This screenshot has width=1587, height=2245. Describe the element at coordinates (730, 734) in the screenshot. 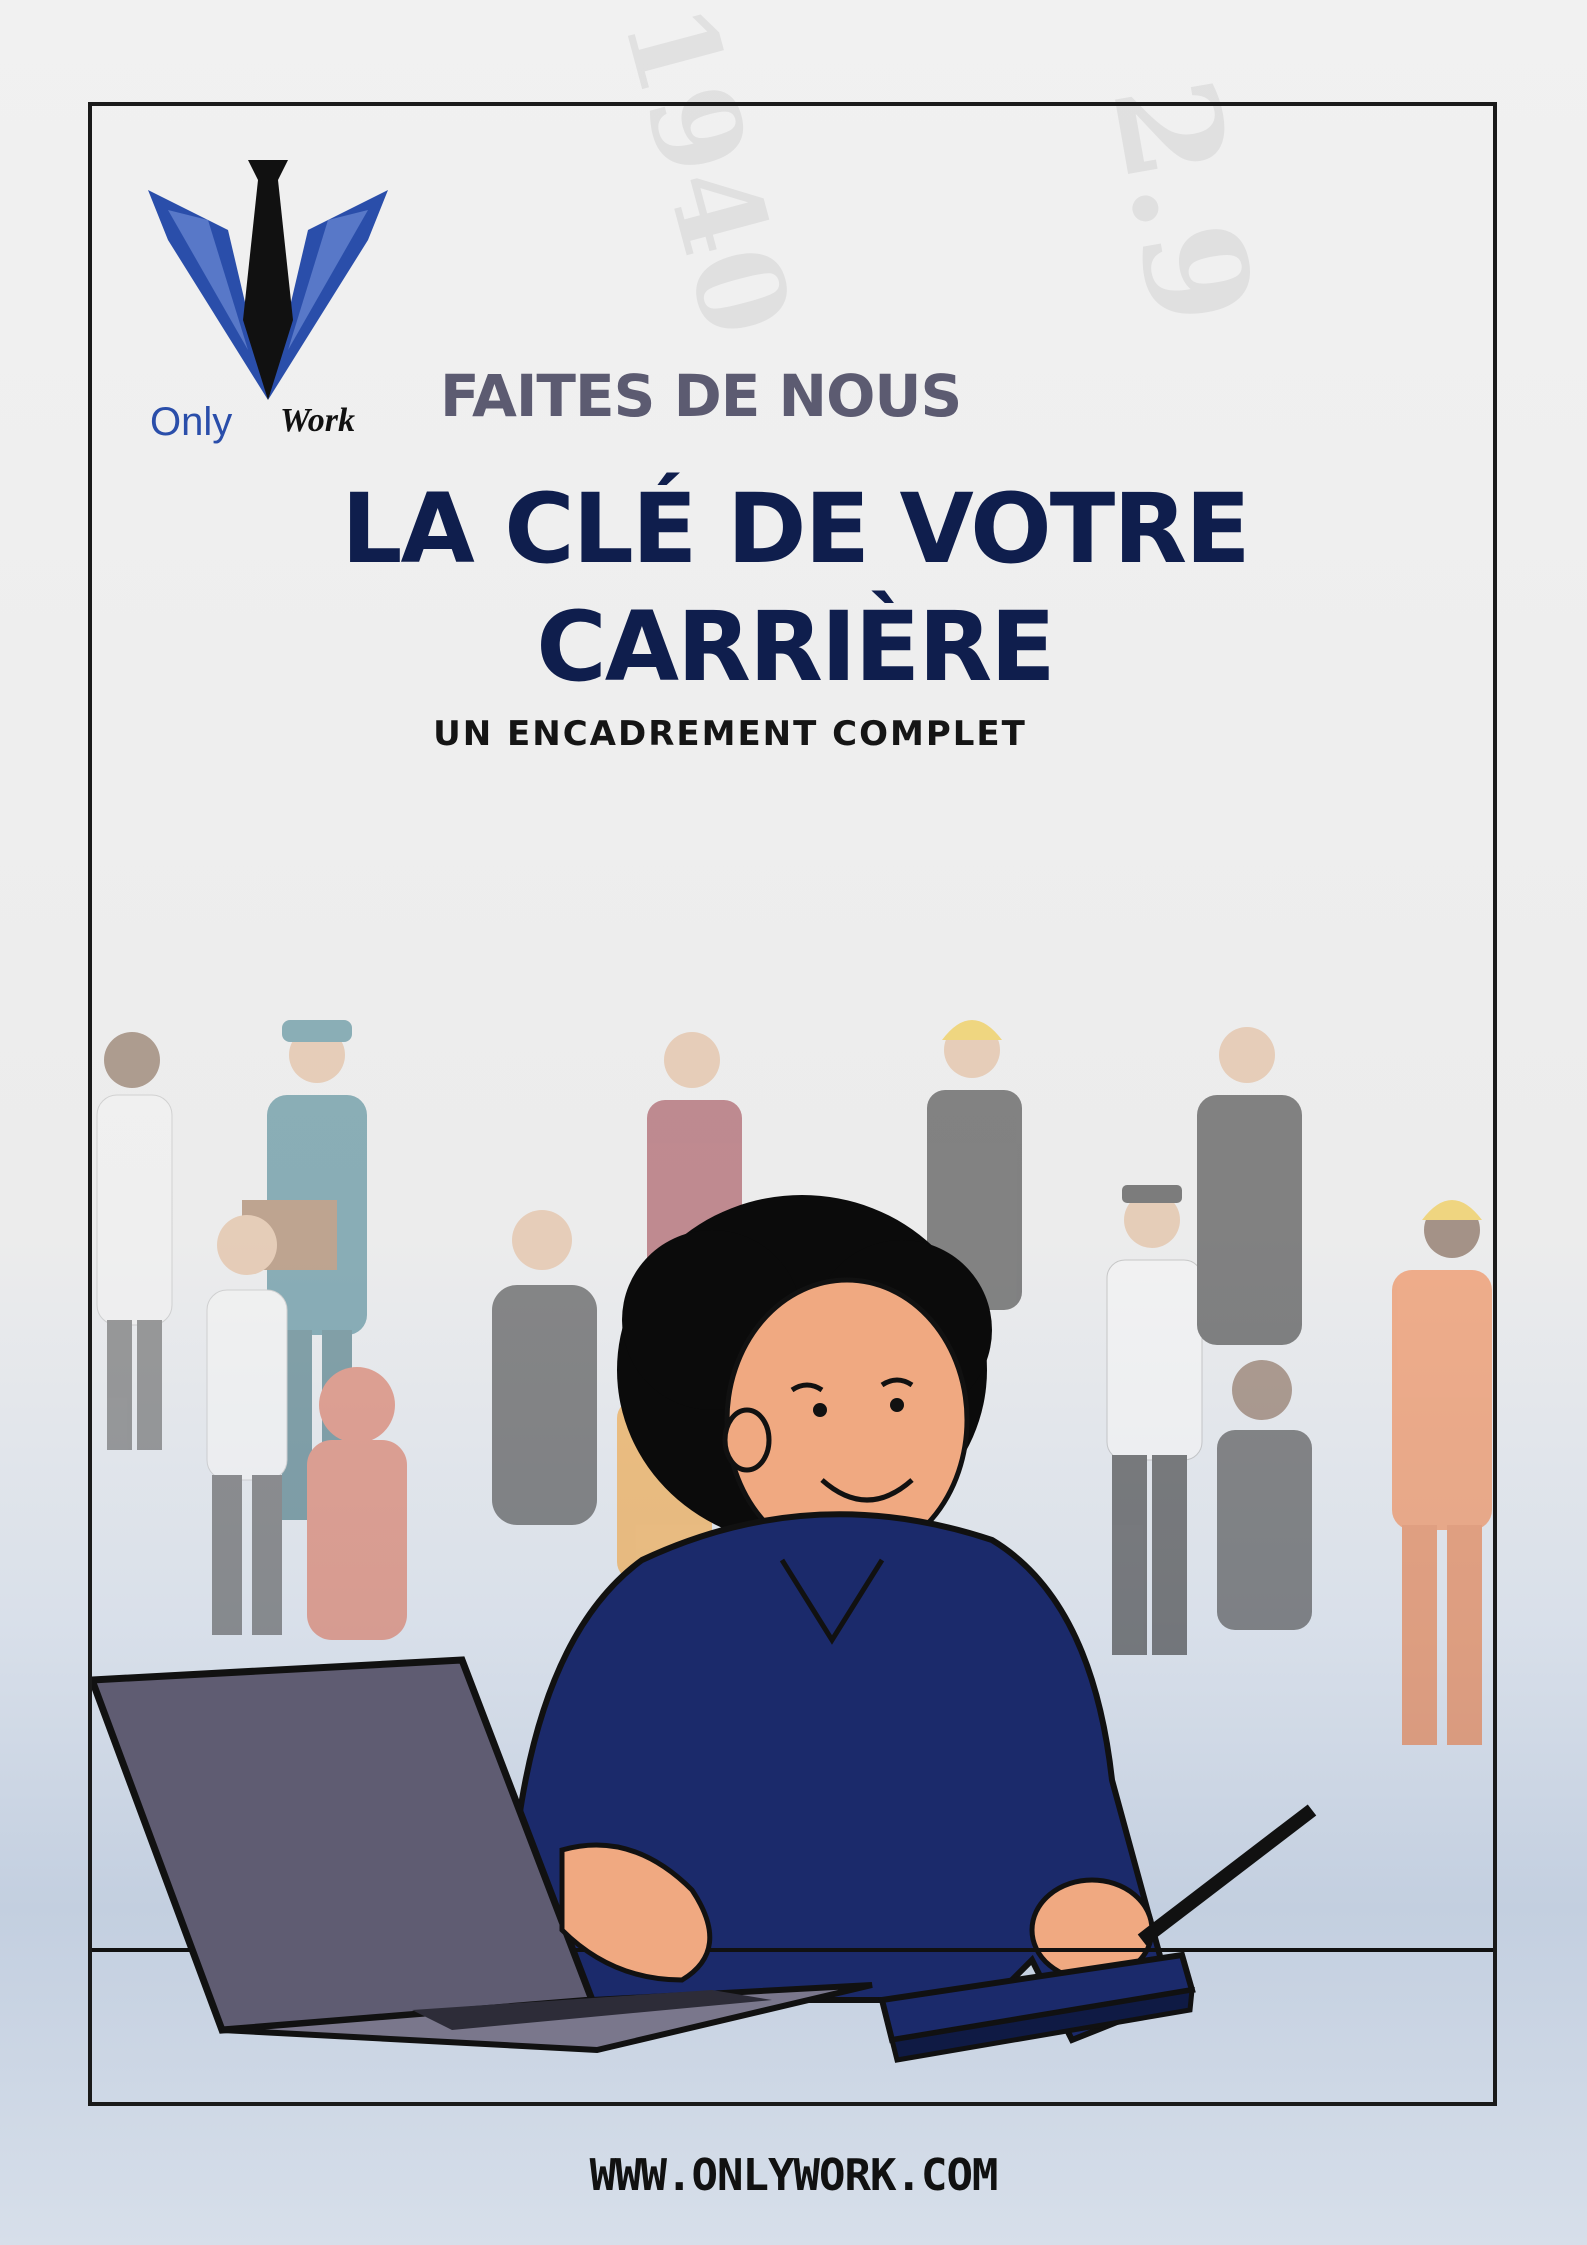

I see `subtitle-text: UN ENCADREMENT COMPLET` at that location.